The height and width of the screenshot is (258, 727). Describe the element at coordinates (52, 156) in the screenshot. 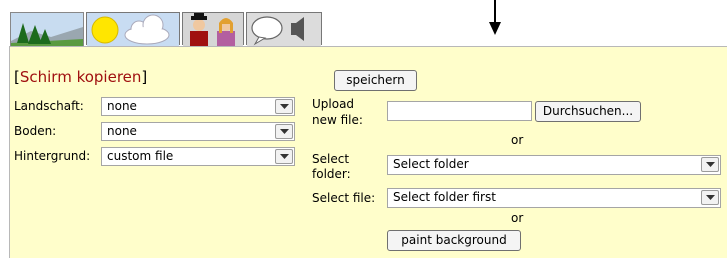

I see `background-label: Hintergrund:` at that location.